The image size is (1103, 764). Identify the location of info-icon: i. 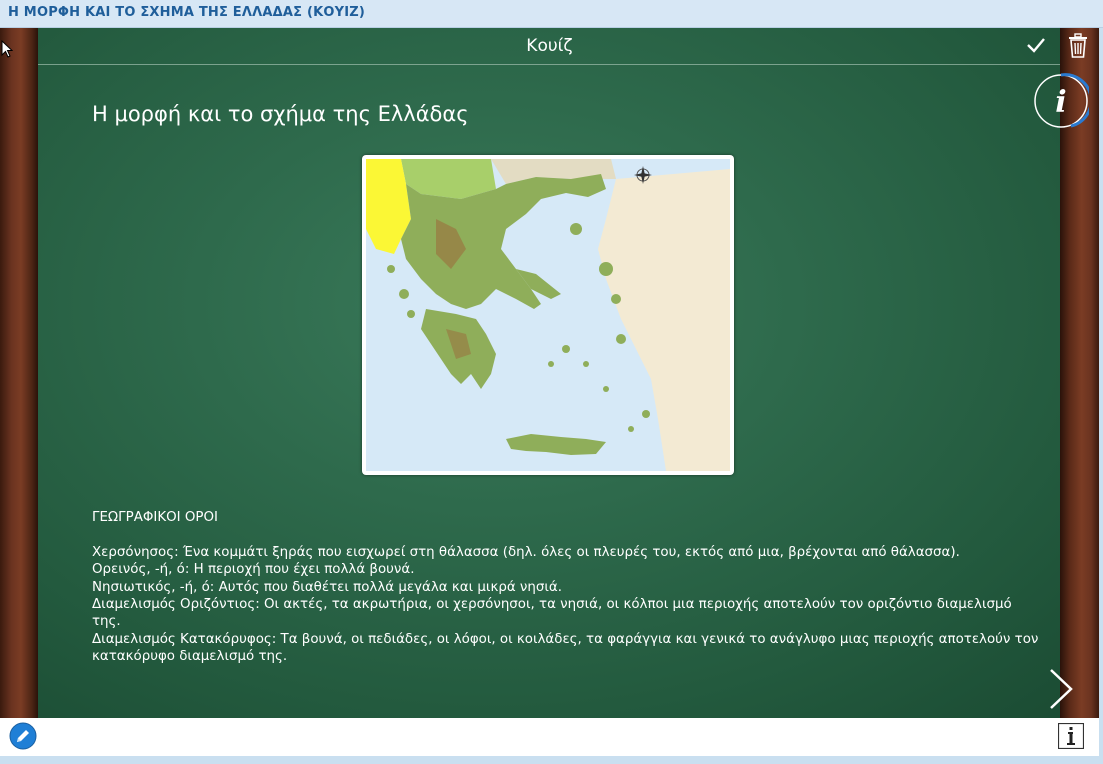
(1061, 101).